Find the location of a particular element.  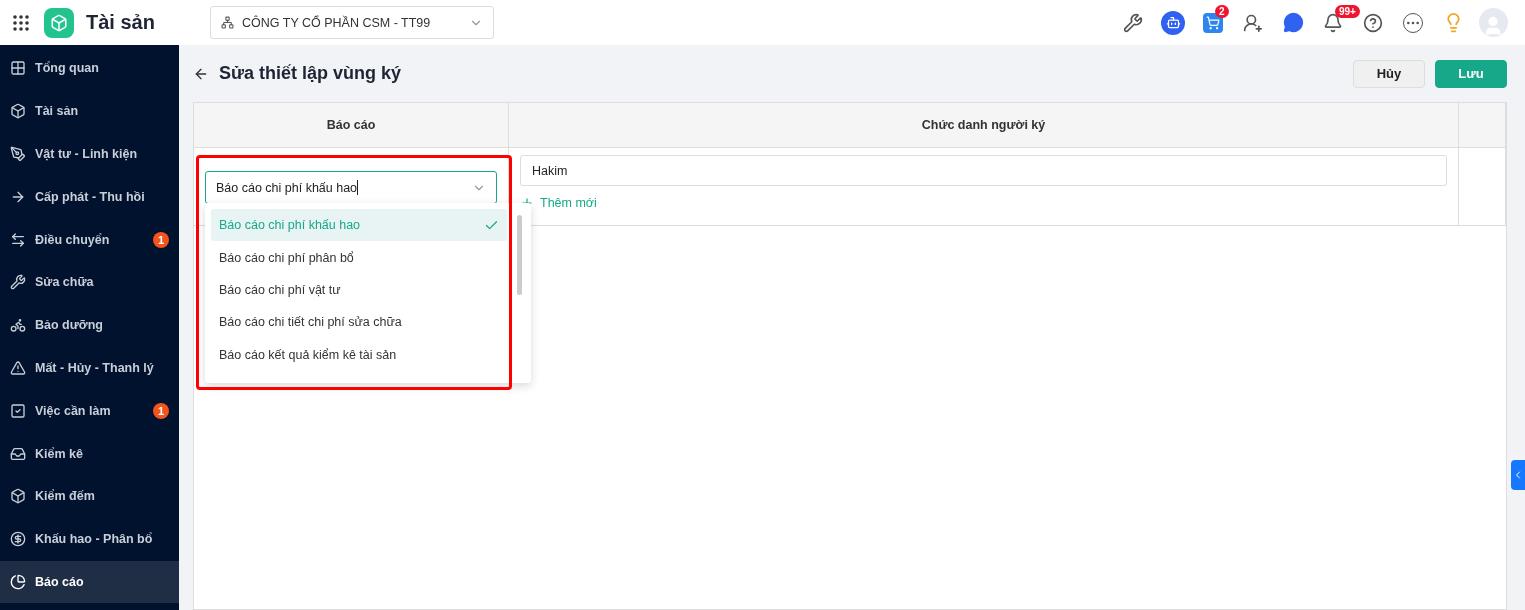

notification-count: 99+ is located at coordinates (1347, 11).